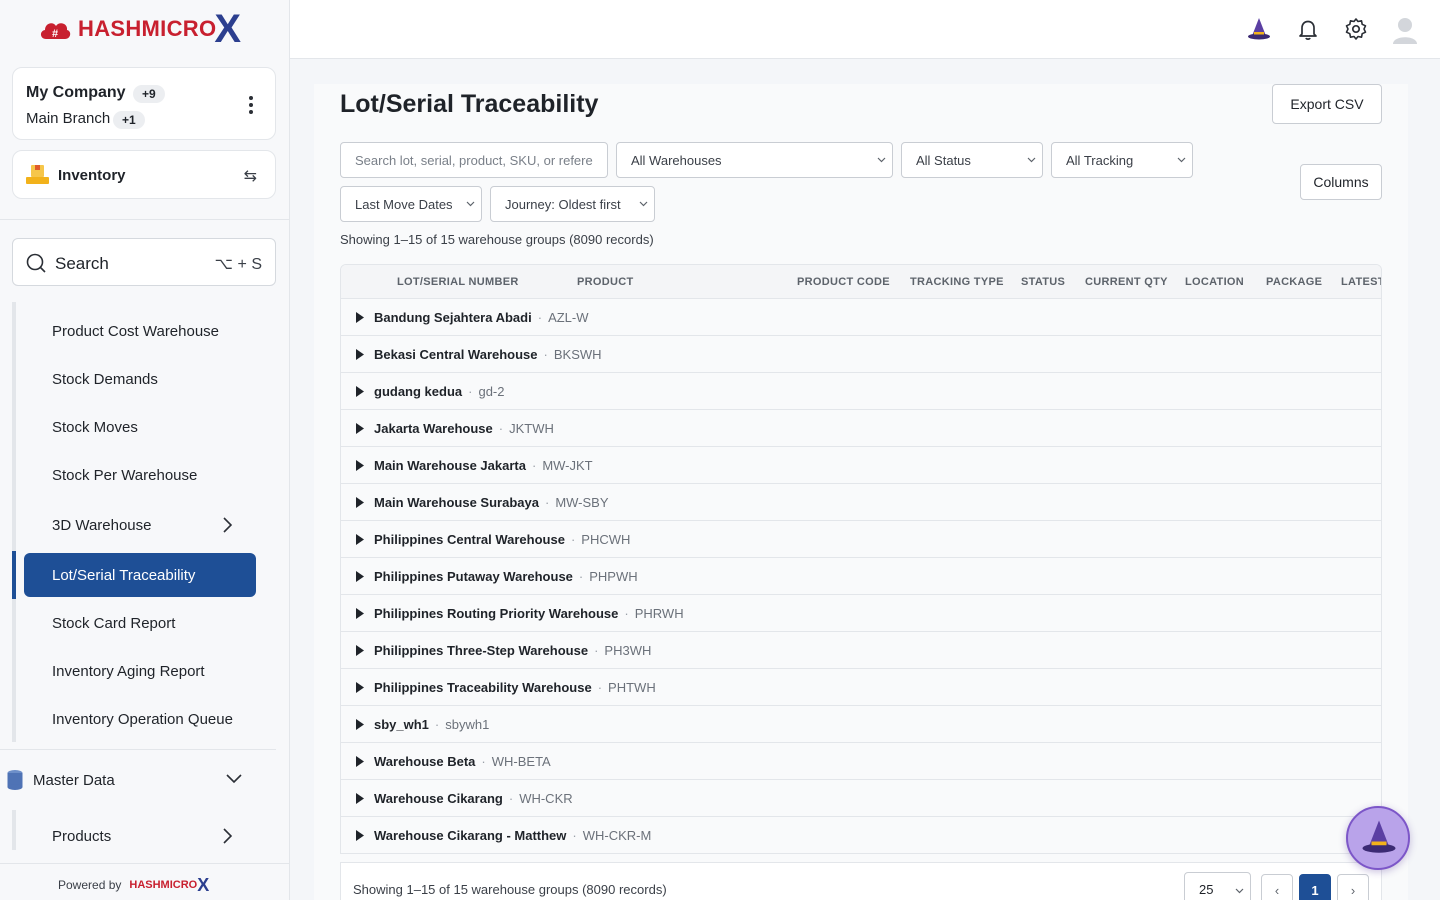 The width and height of the screenshot is (1440, 900). What do you see at coordinates (861, 724) in the screenshot?
I see `table-row: sby_wh1 · sbywh1` at bounding box center [861, 724].